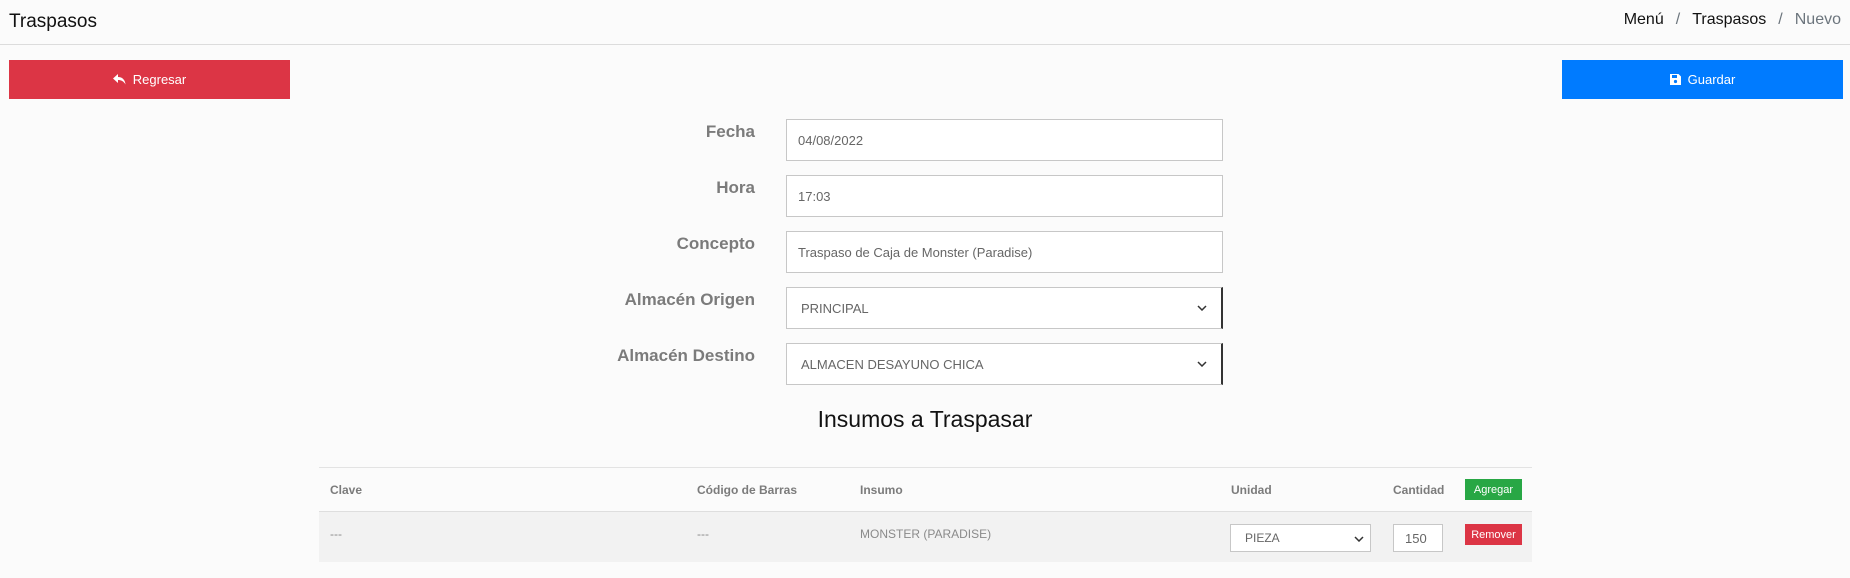  I want to click on save-button: Guardar, so click(1702, 79).